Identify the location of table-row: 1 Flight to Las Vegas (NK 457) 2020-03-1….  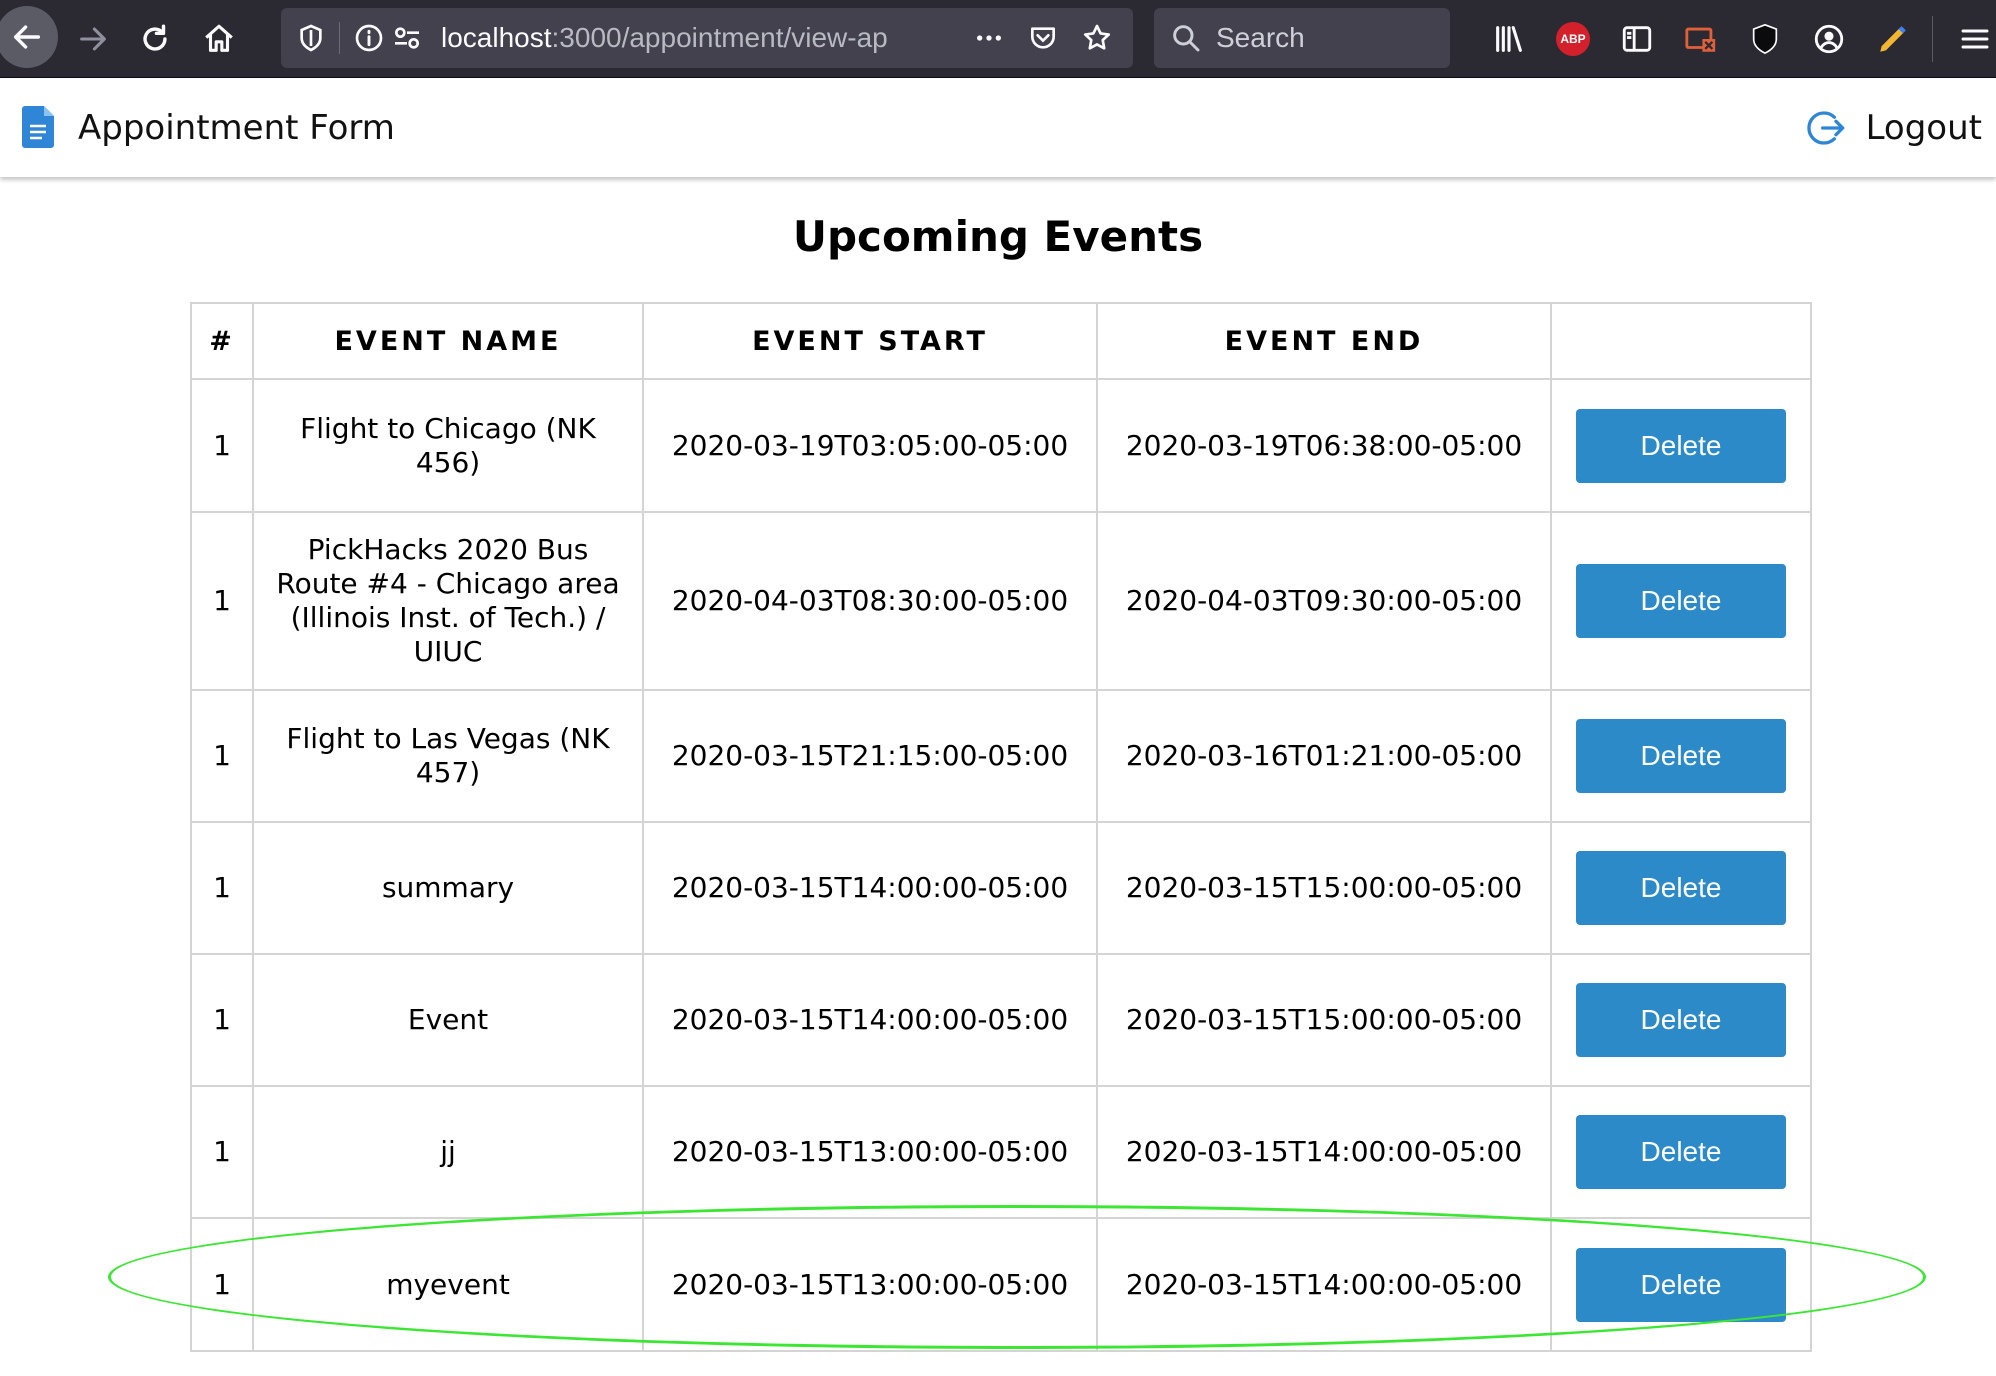
(1001, 756).